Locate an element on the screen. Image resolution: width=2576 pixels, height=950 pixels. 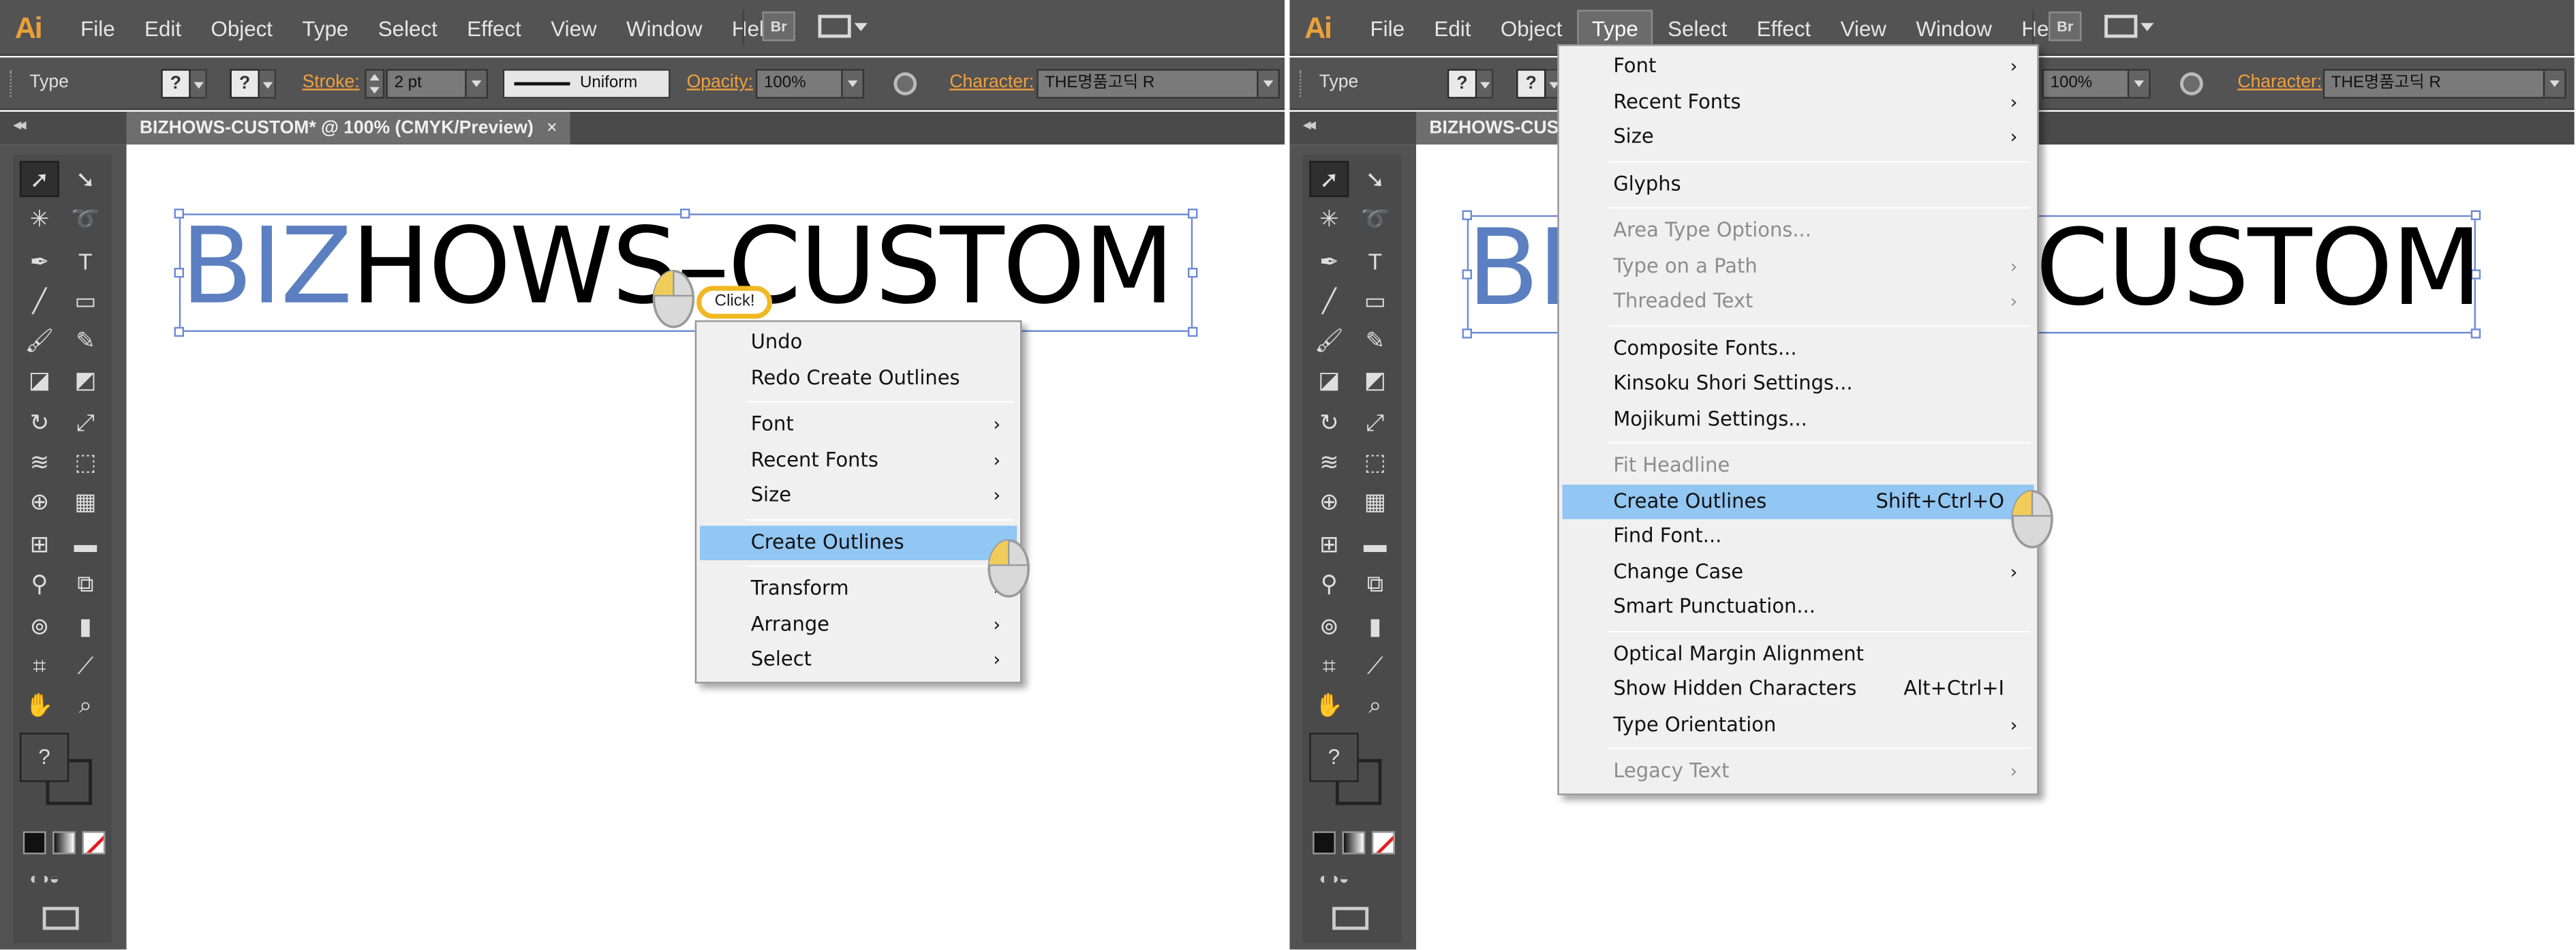
line-tool-icon: ╱ is located at coordinates (39, 301).